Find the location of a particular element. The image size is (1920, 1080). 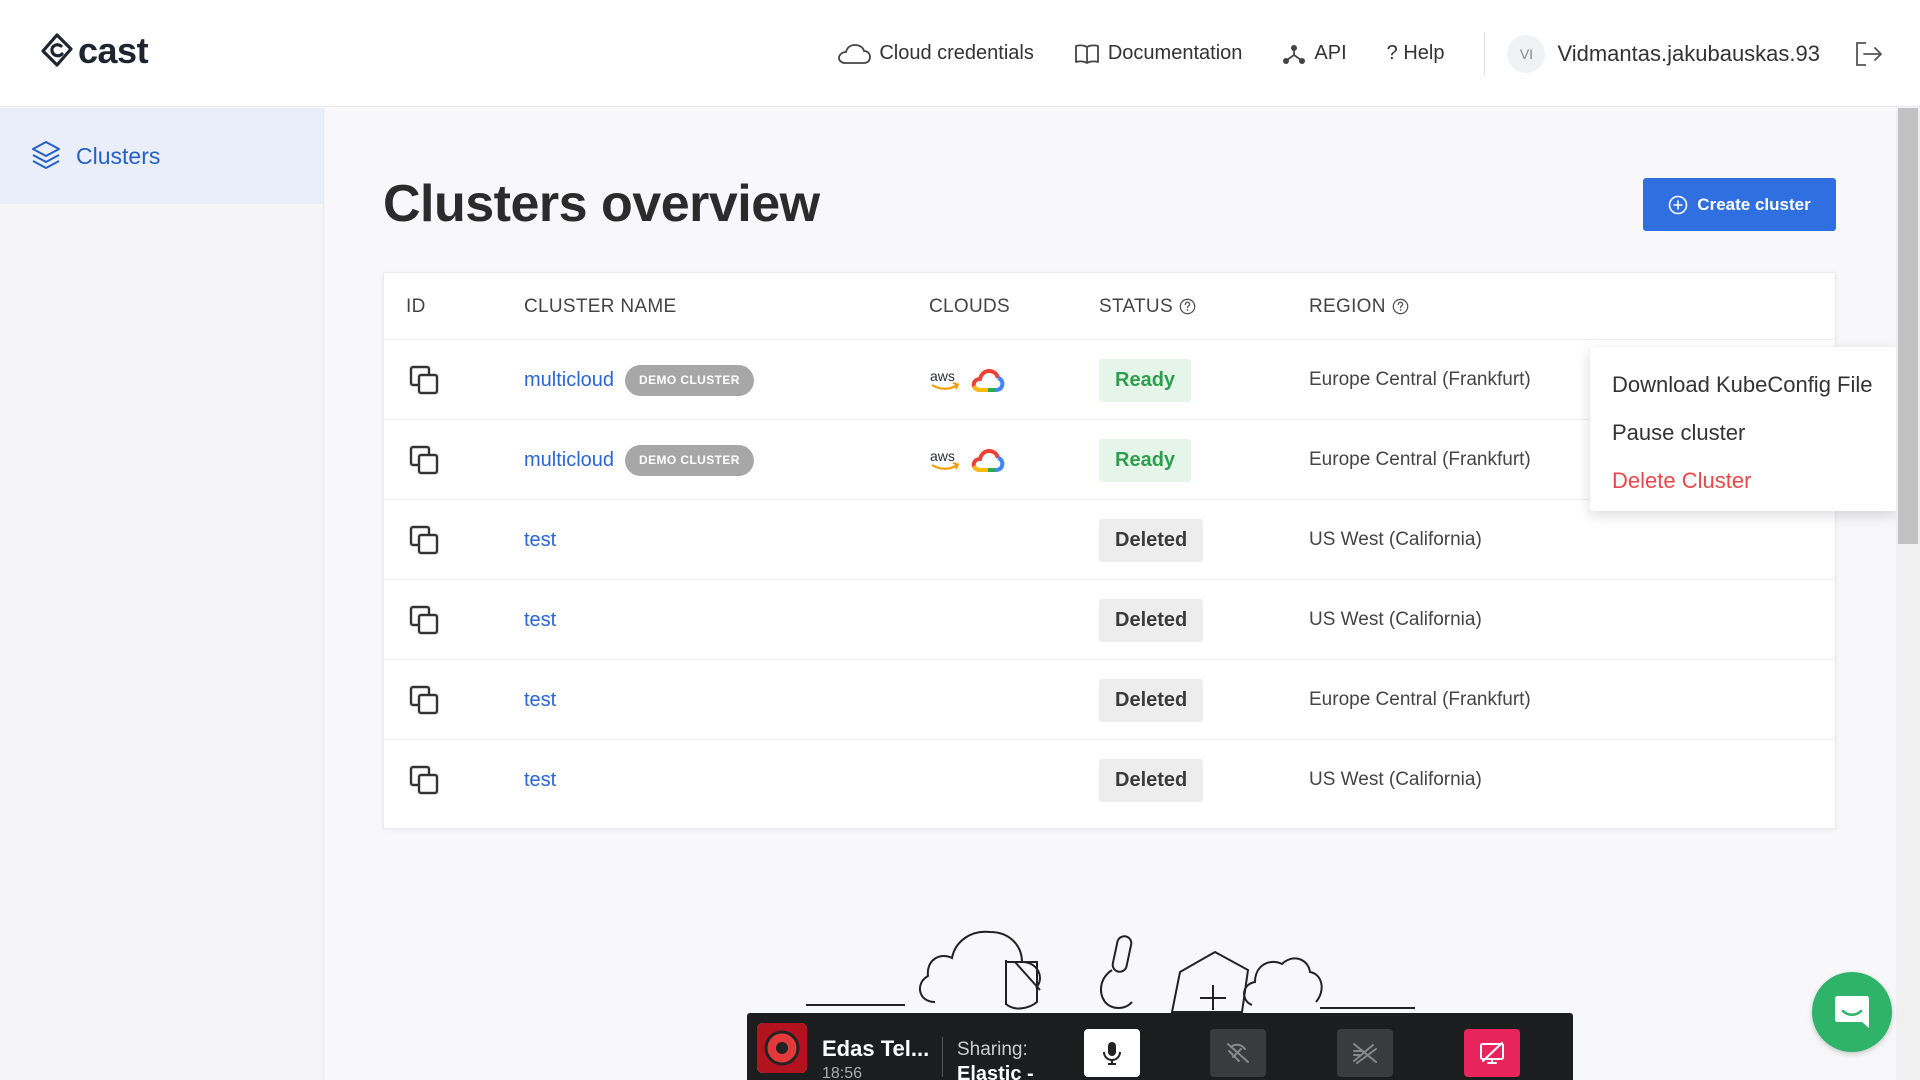

table-header: ID CLUSTER NAME CLOUDS STATUS REGION is located at coordinates (1109, 306).